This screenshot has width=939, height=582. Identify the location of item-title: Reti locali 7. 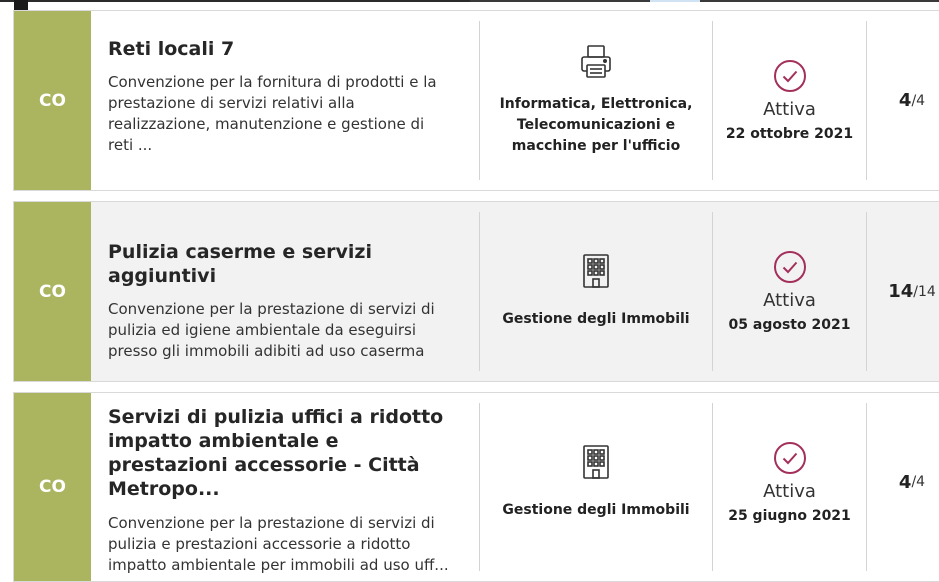
(283, 49).